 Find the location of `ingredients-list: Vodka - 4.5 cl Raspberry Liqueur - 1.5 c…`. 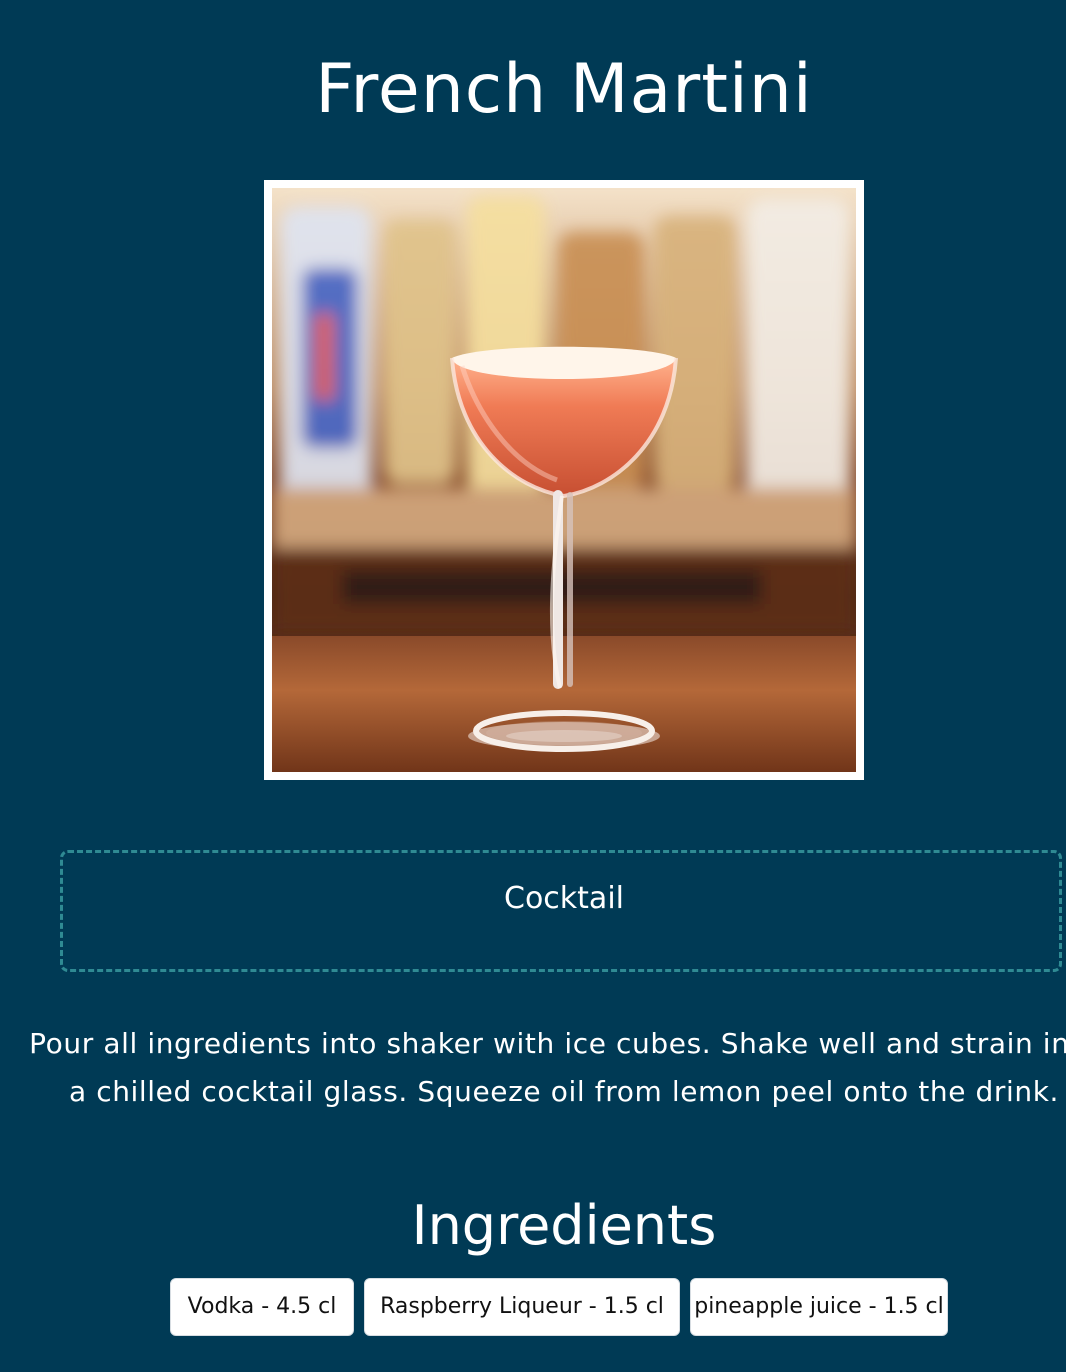

ingredients-list: Vodka - 4.5 cl Raspberry Liqueur - 1.5 c… is located at coordinates (559, 1307).